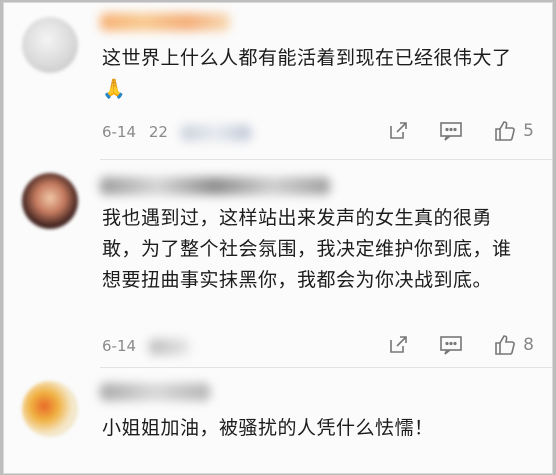  Describe the element at coordinates (158, 132) in the screenshot. I see `comment-time: 22` at that location.